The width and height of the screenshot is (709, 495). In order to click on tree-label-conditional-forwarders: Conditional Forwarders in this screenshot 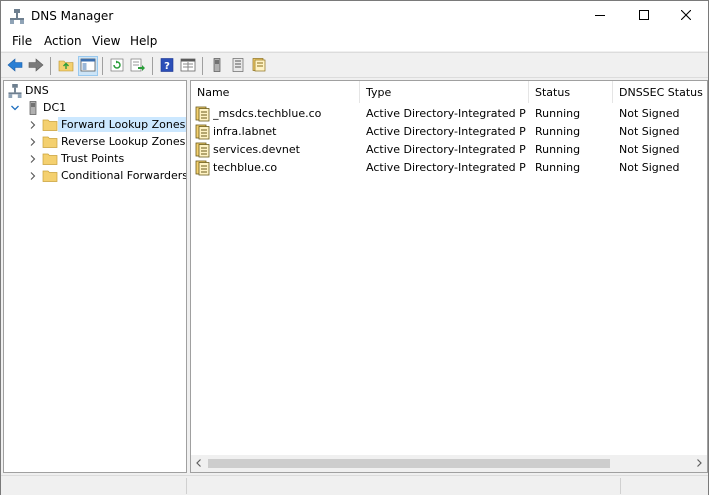, I will do `click(124, 175)`.